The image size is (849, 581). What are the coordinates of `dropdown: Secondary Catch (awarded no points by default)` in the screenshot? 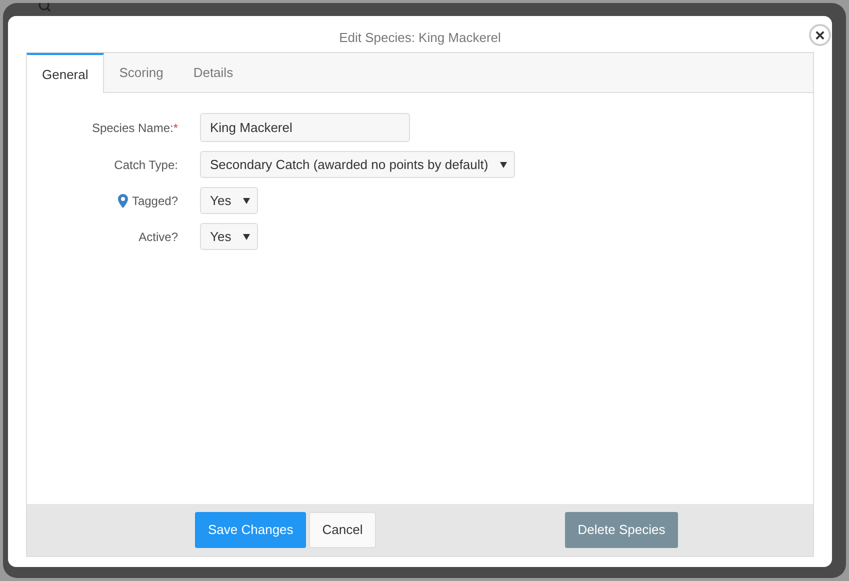 It's located at (358, 164).